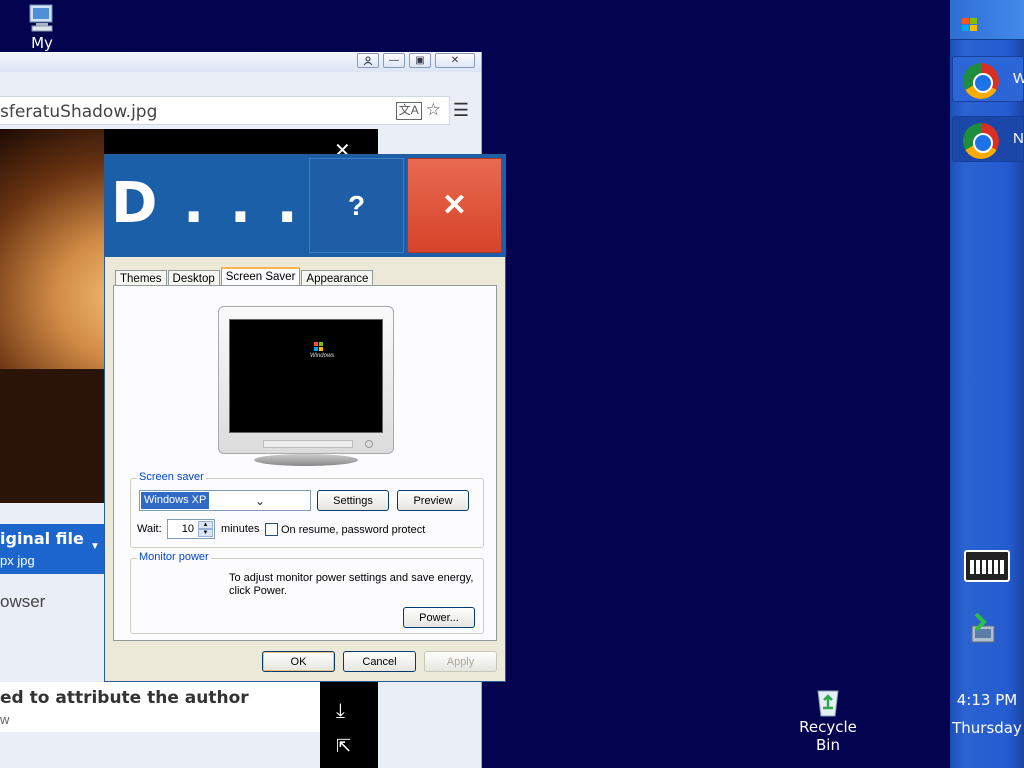 The height and width of the screenshot is (768, 1024). I want to click on windows-logo-icon, so click(319, 347).